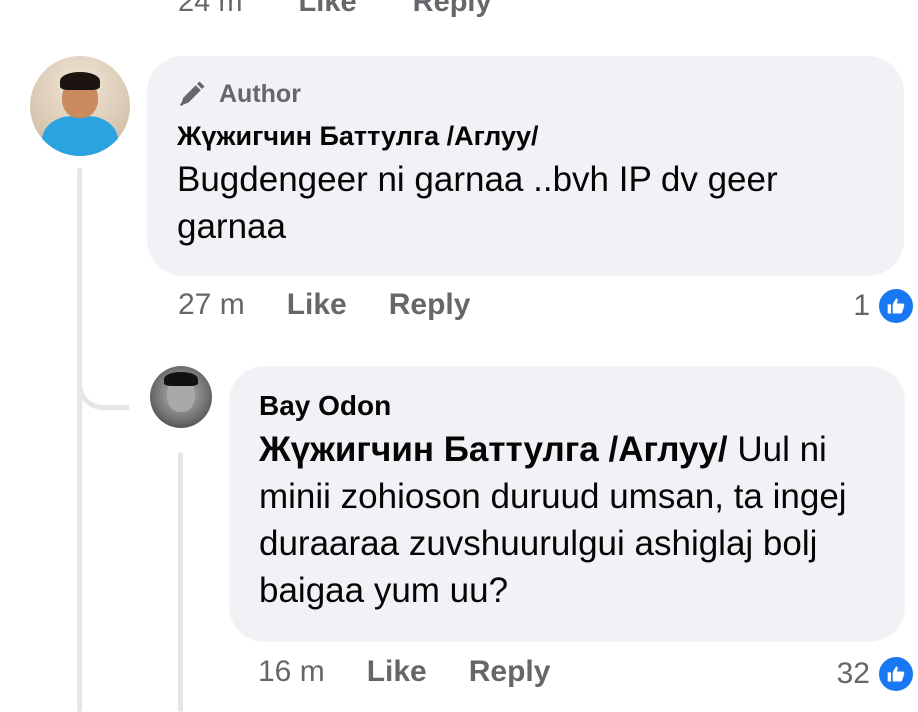  Describe the element at coordinates (567, 406) in the screenshot. I see `reply-author-name: Bay Odon` at that location.